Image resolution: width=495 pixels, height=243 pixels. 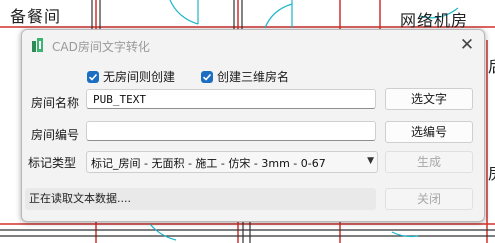 I want to click on tag-type-select: 标记_房间 - 无面积 - 施工 - 仿宋 - 3mm - 0-67 ▼, so click(x=232, y=162).